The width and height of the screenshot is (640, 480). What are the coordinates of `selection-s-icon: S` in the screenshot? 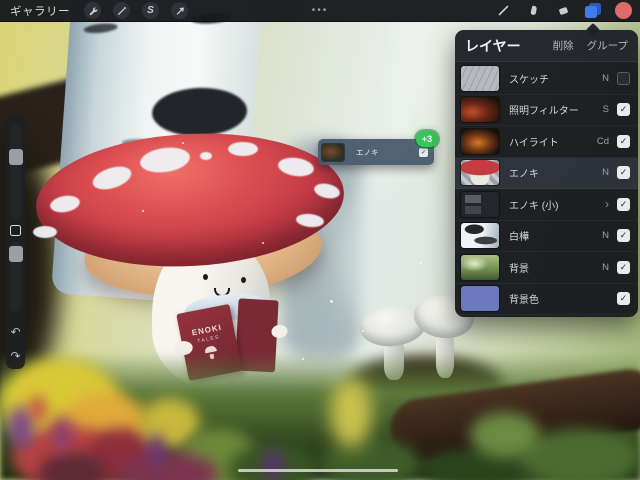 It's located at (150, 10).